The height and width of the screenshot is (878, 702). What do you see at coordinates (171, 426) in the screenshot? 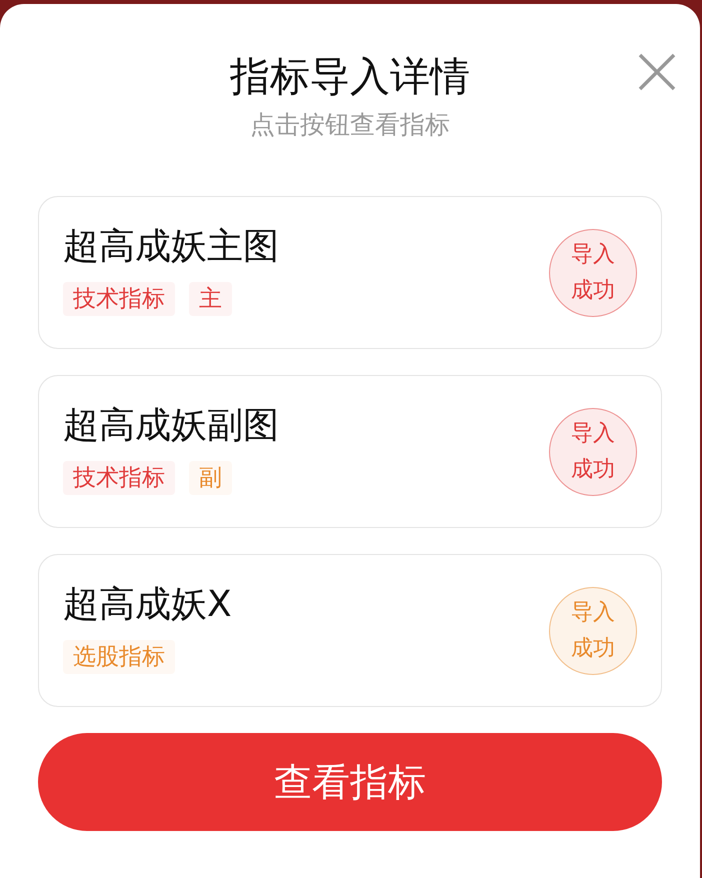
I see `indicator-name: 超高成妖副图` at bounding box center [171, 426].